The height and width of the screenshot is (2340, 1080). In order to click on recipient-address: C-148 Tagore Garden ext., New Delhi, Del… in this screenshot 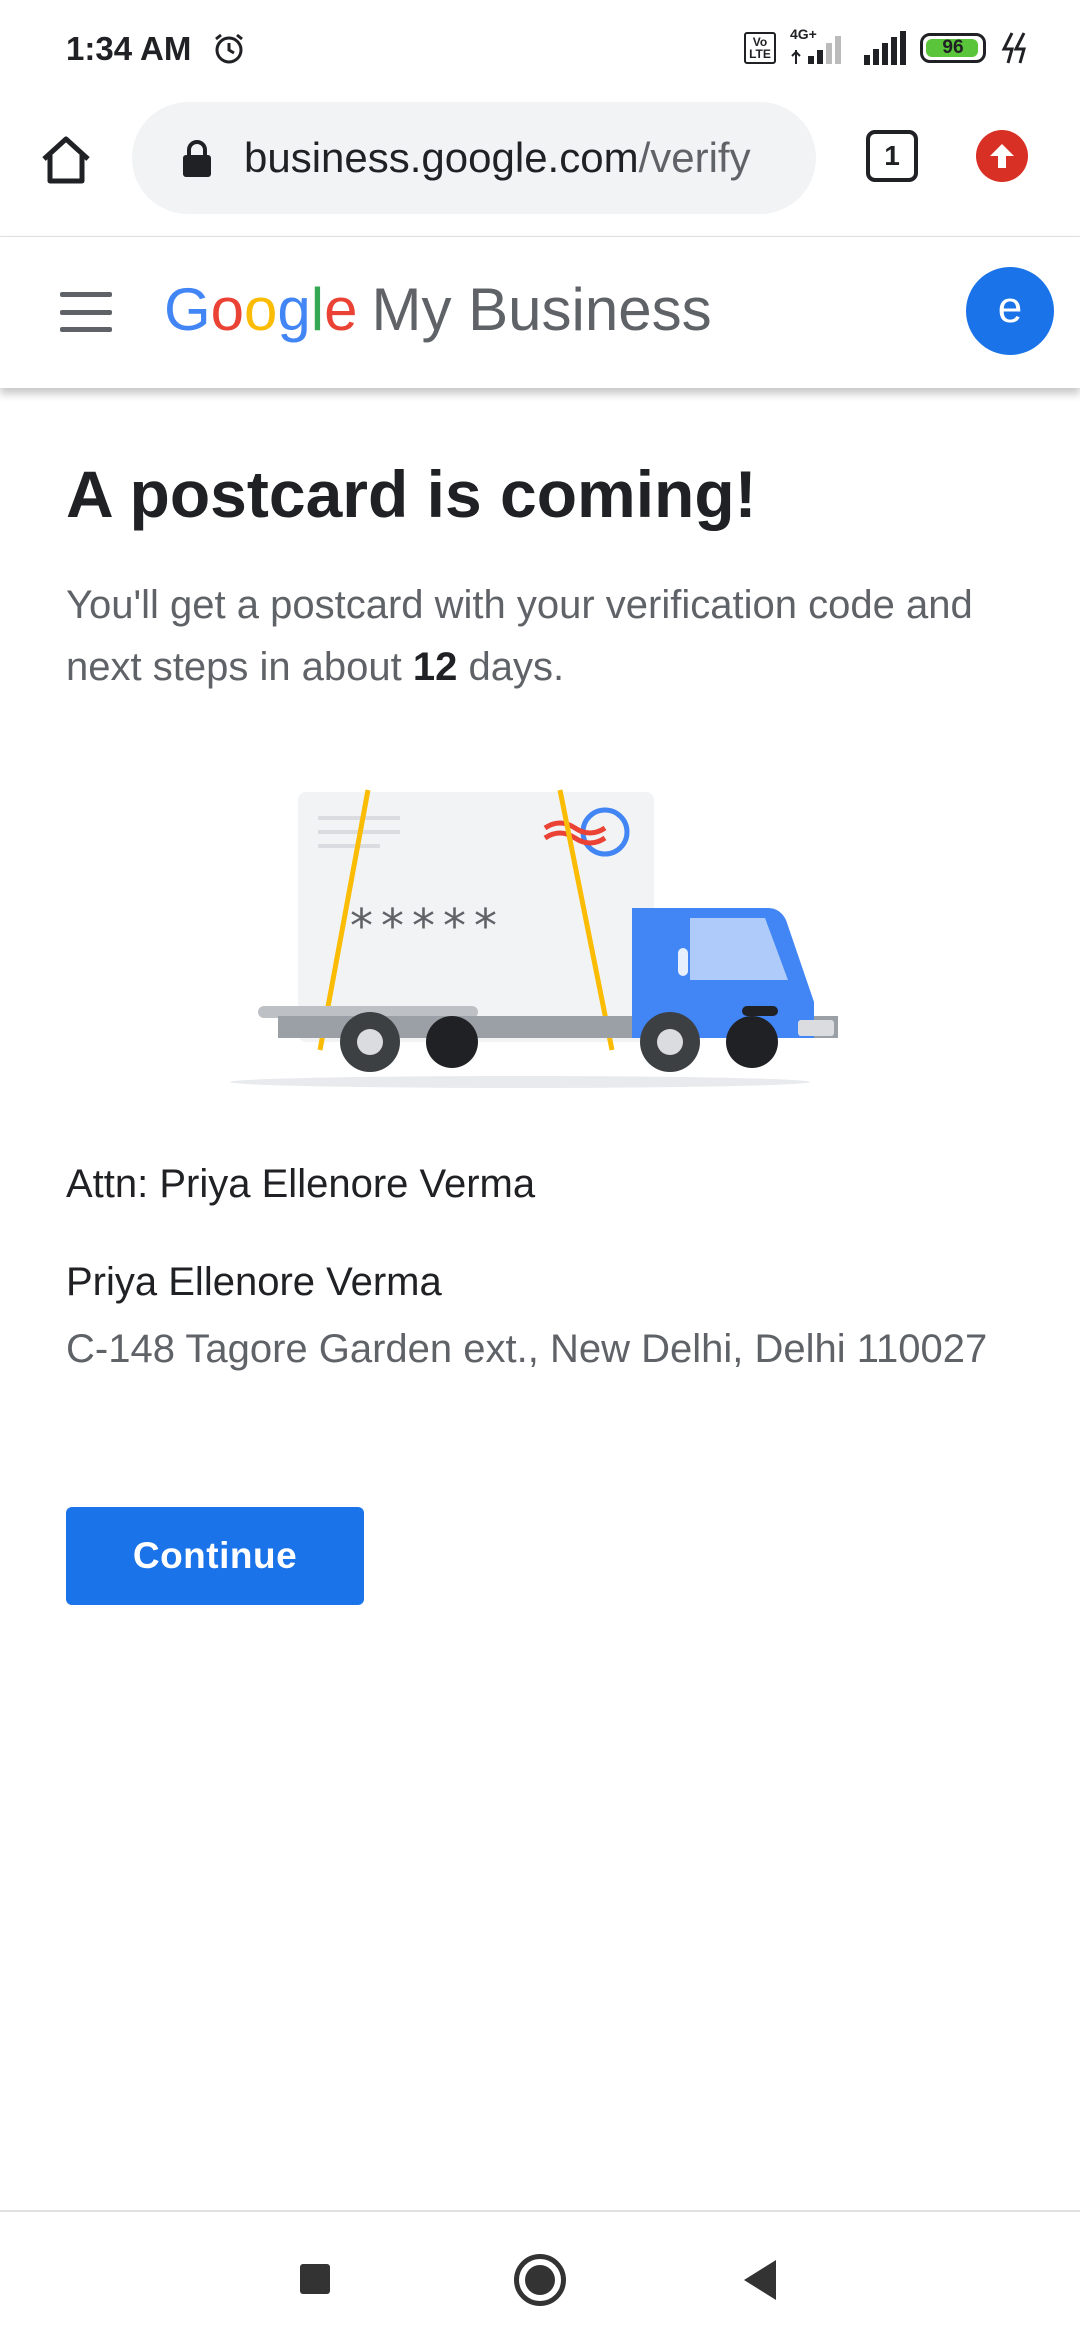, I will do `click(527, 1349)`.